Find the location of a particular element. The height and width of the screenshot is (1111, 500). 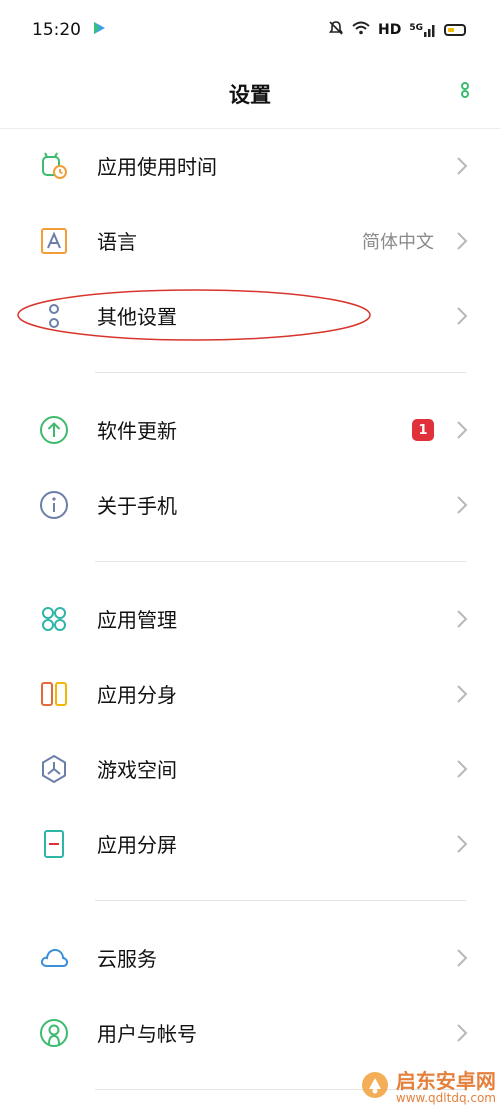

settings-item-language: 语言 简体中文 is located at coordinates (250, 240).